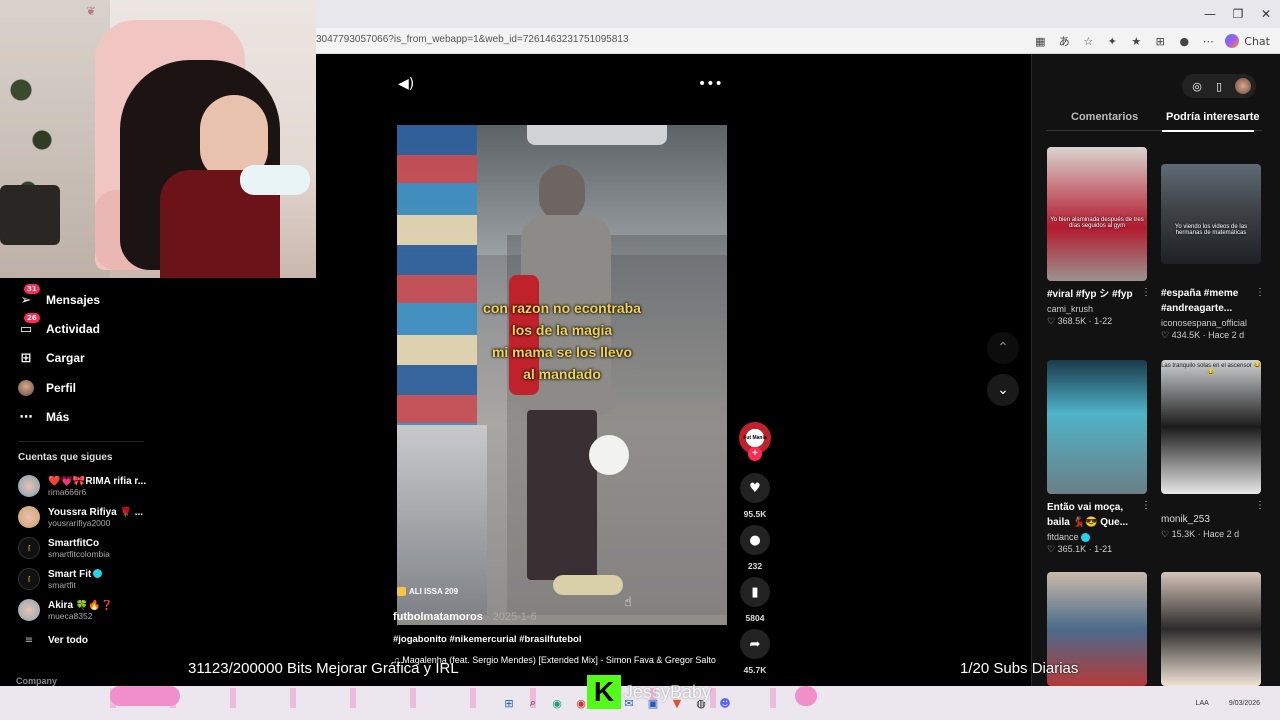  I want to click on windows-start-icon: ⊞, so click(509, 703).